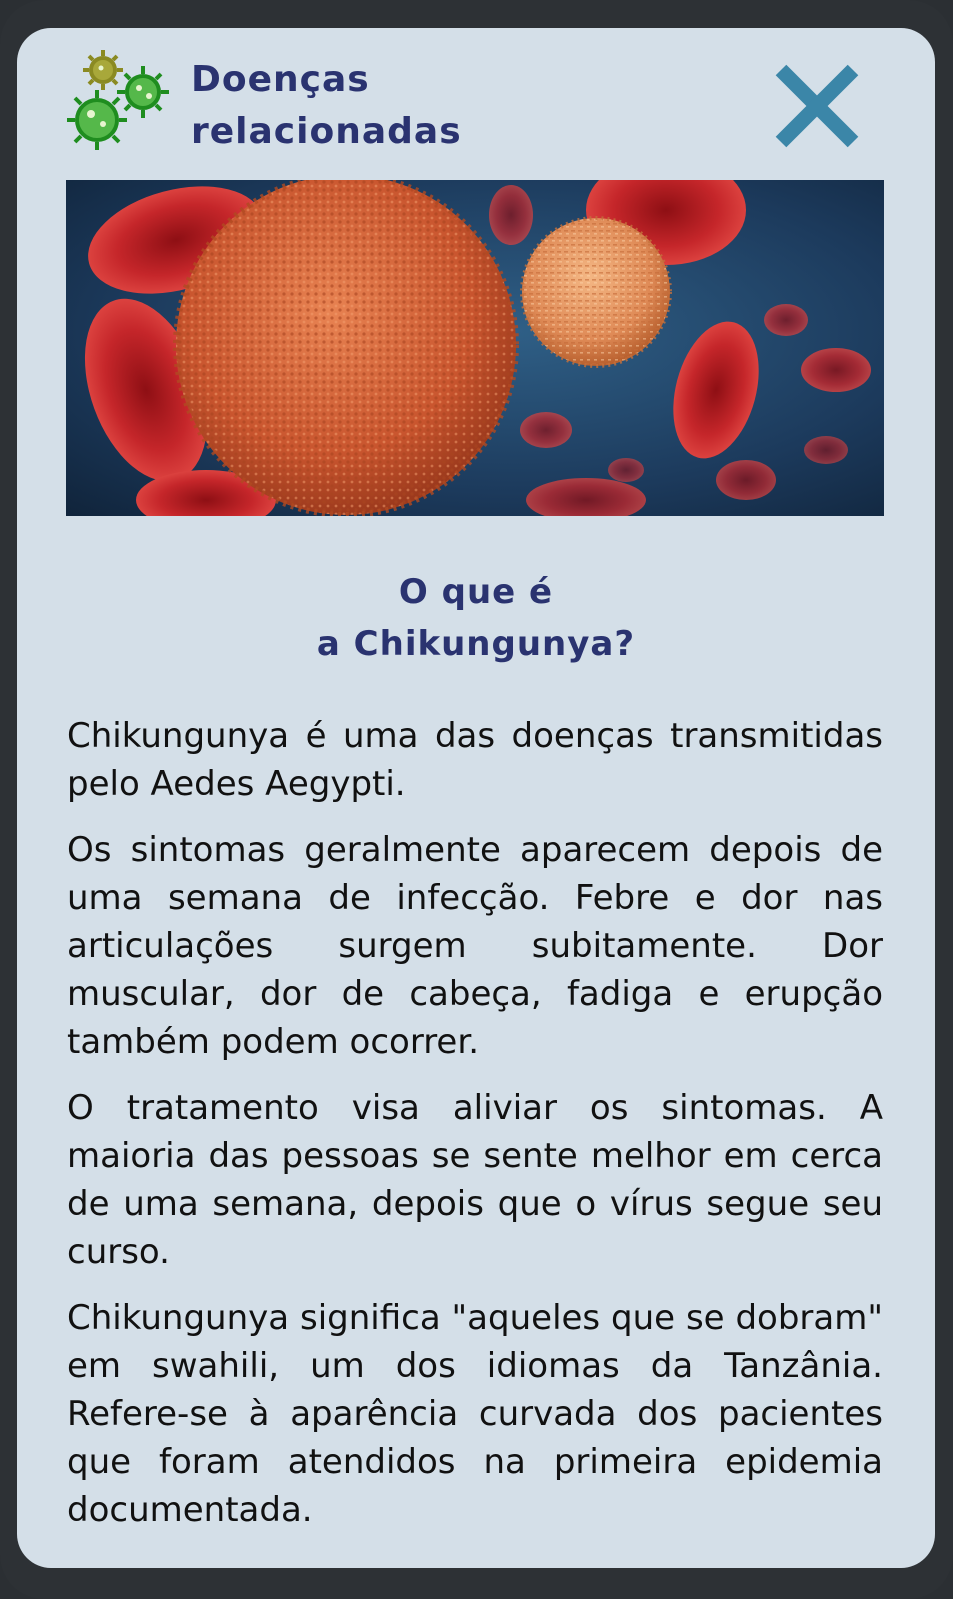 This screenshot has width=953, height=1599. I want to click on close-x-icon, so click(817, 106).